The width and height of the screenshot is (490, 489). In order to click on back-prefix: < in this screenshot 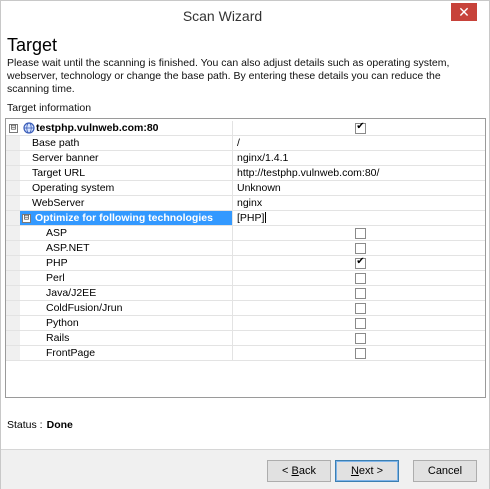, I will do `click(287, 471)`.